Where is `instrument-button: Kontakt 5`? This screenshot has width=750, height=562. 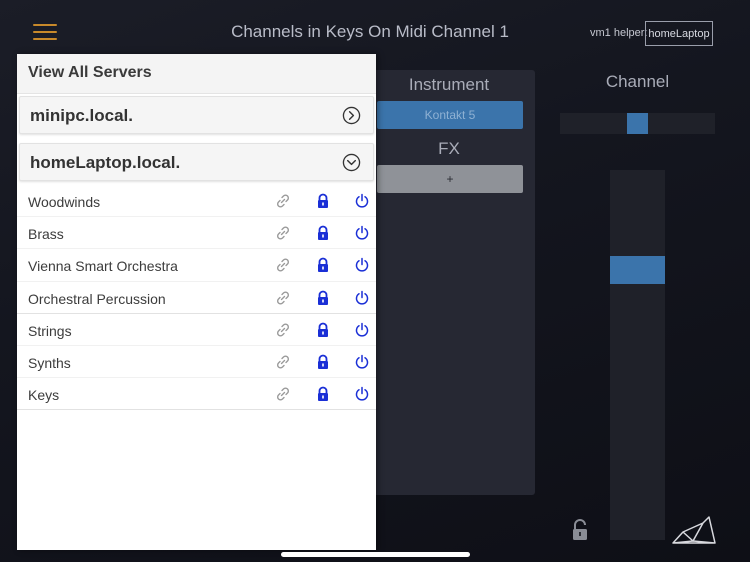
instrument-button: Kontakt 5 is located at coordinates (450, 115).